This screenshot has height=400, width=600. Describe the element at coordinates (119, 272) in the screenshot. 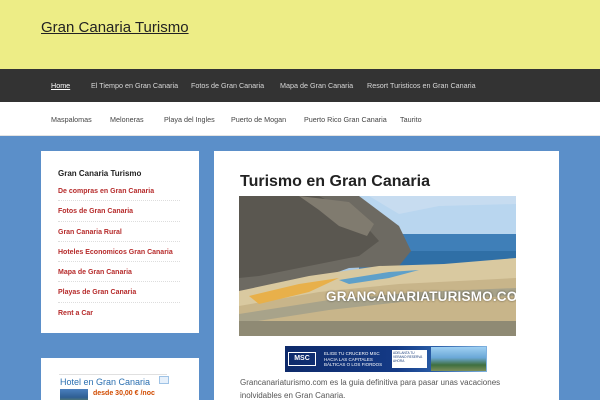

I see `sidebar-link-map: Mapa de Gran Canaria` at that location.